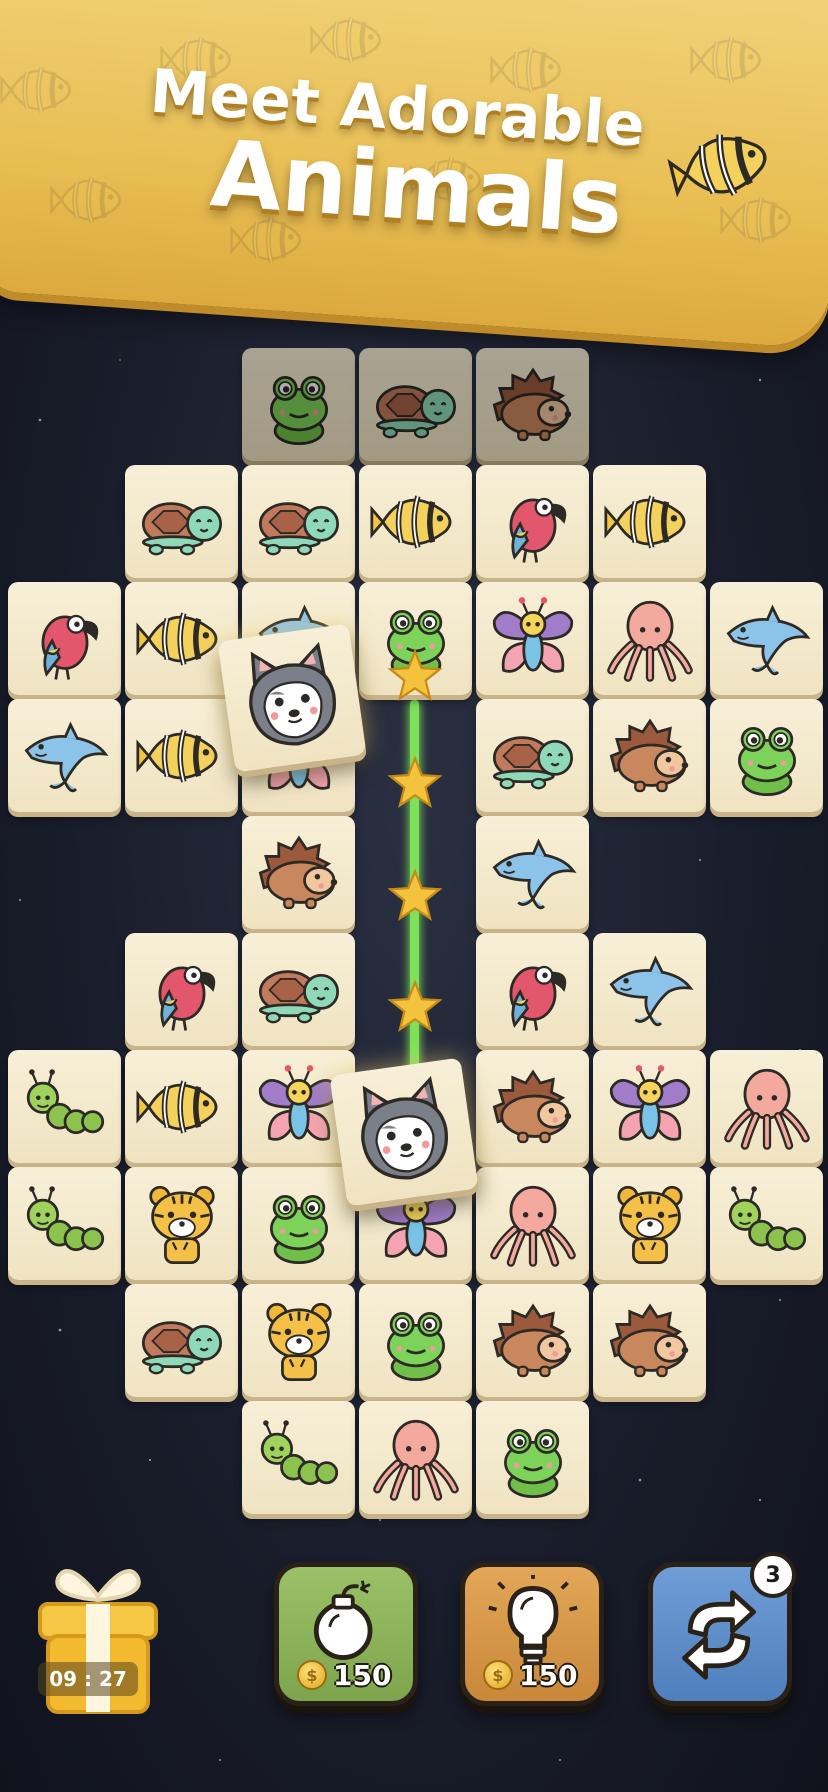 This screenshot has width=828, height=1792. I want to click on bomb-price-value: 150, so click(362, 1675).